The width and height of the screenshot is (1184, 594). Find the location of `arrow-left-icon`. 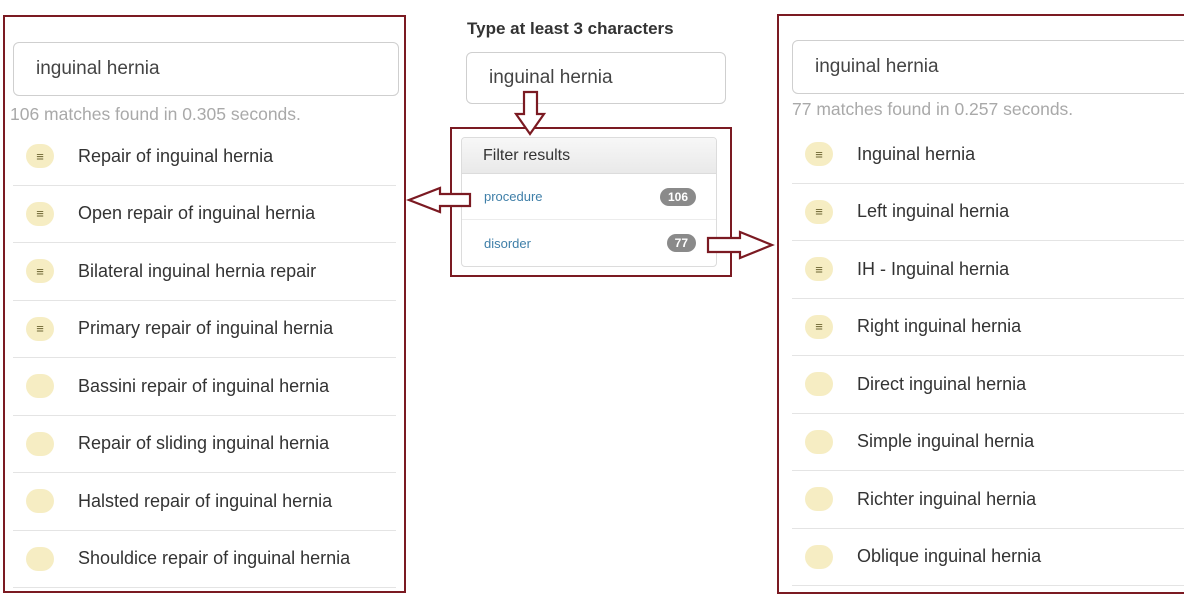

arrow-left-icon is located at coordinates (438, 200).